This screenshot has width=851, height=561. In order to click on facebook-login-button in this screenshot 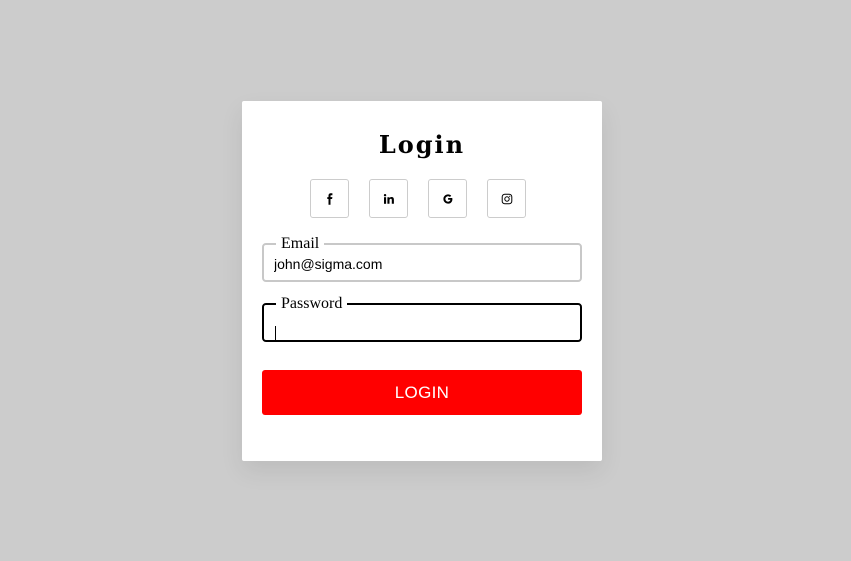, I will do `click(329, 198)`.